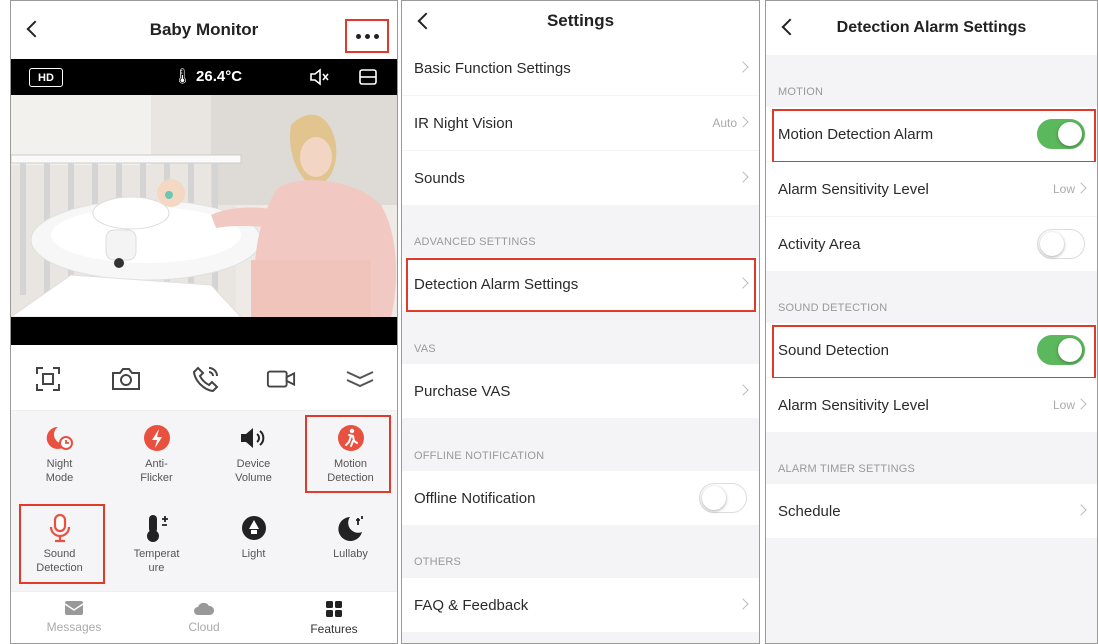 The image size is (1098, 644). I want to click on video-scene, so click(204, 206).